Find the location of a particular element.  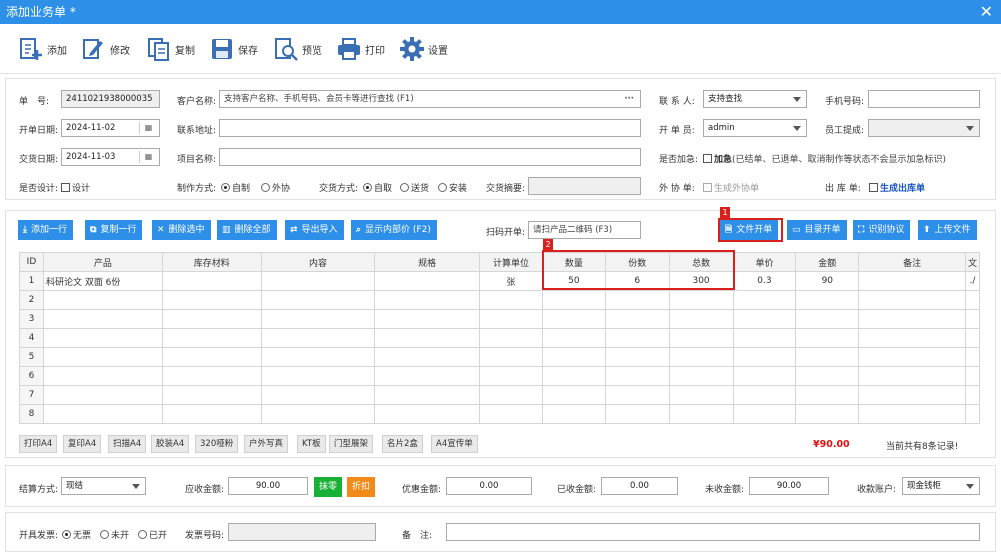

delivery-date-picker: 2024-11-03 ▦ is located at coordinates (110, 157).